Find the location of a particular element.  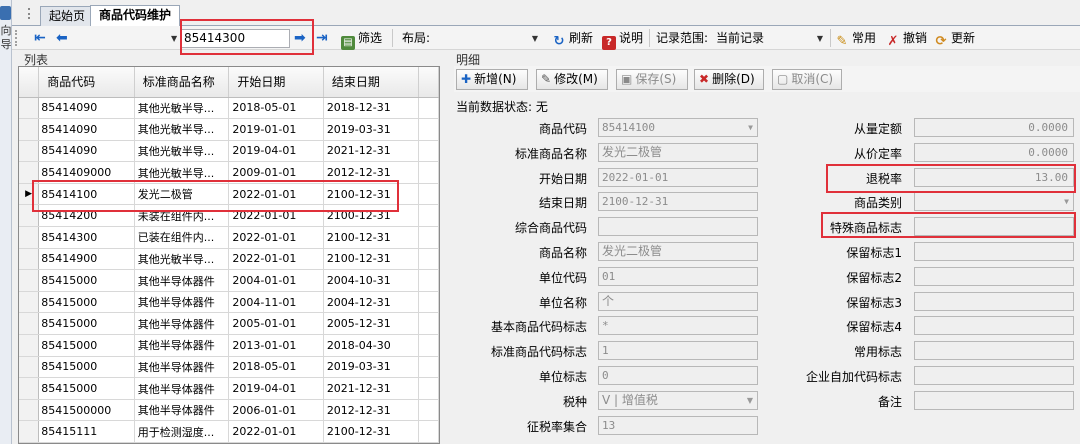

table-row: 85415000 其他半导体器件 2004-01-01 2004-10-31 is located at coordinates (229, 280).